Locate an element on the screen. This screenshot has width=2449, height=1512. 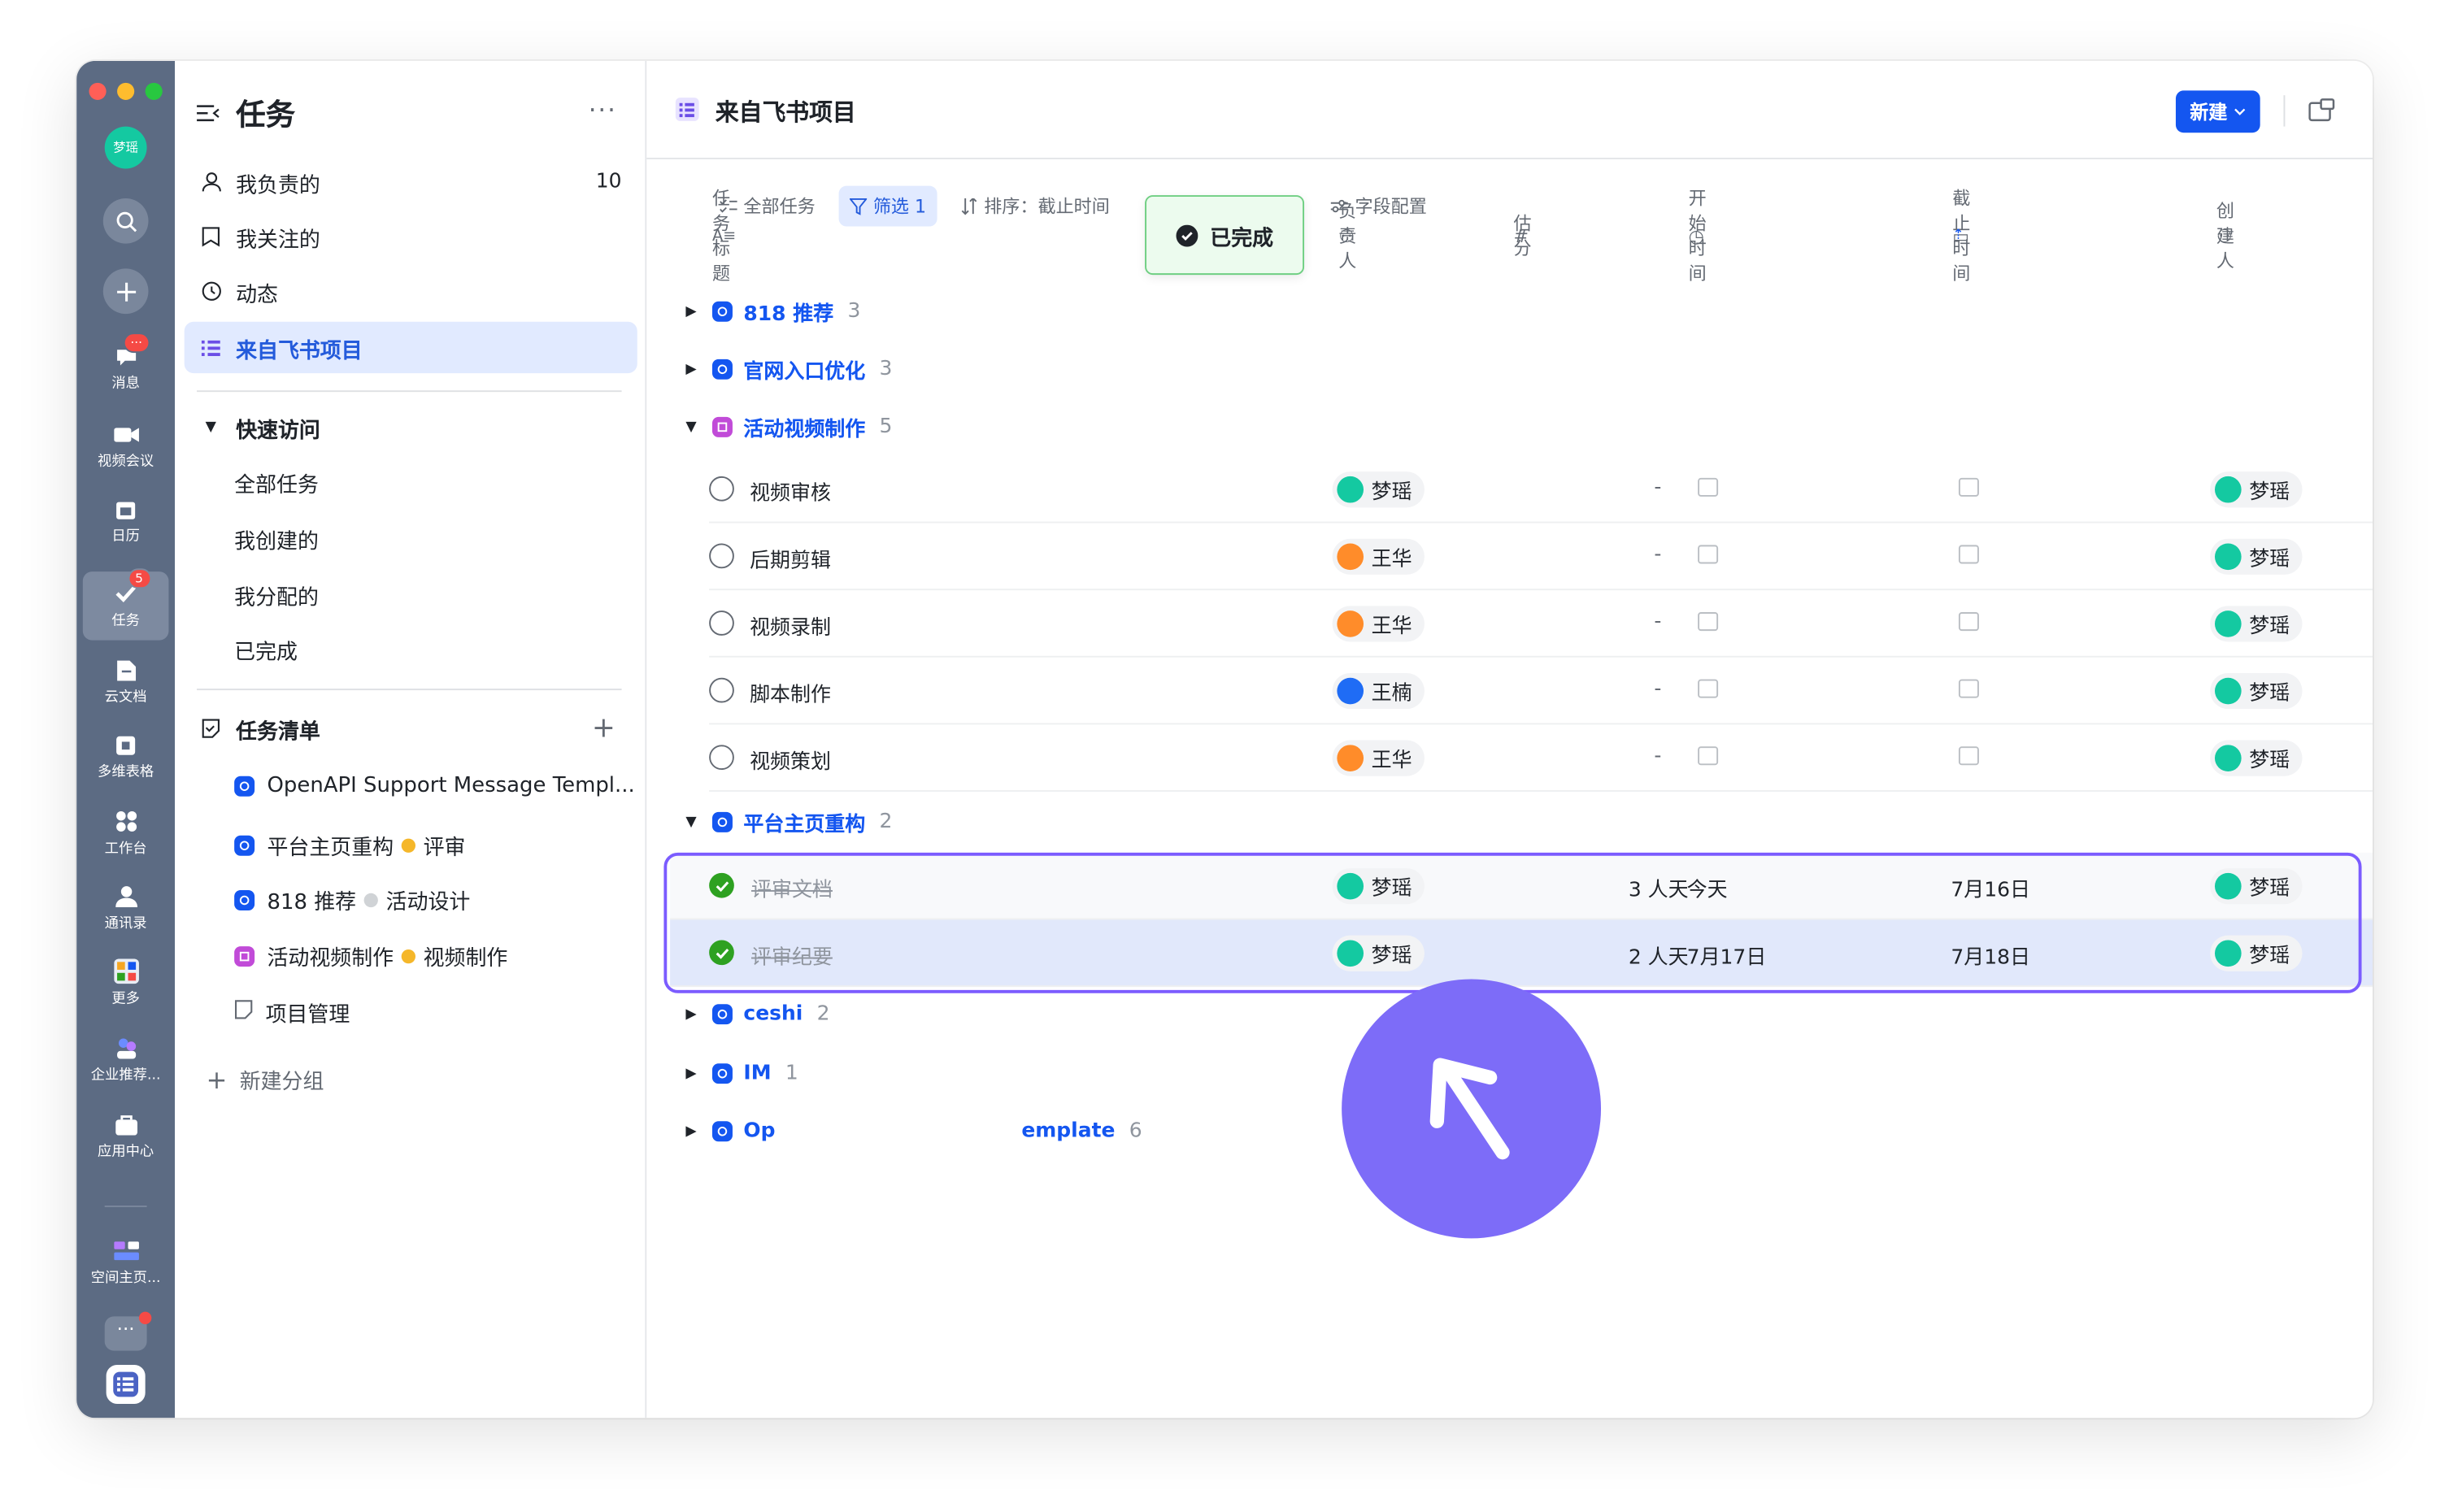
task-title: 评审文档 is located at coordinates (792, 888).